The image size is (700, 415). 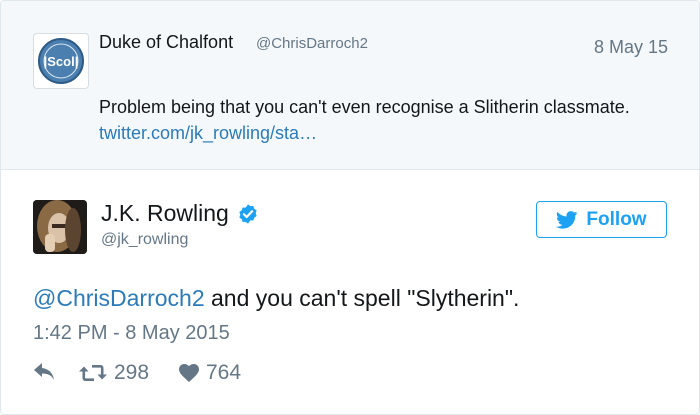 I want to click on follow-button-label: Follow, so click(x=616, y=219).